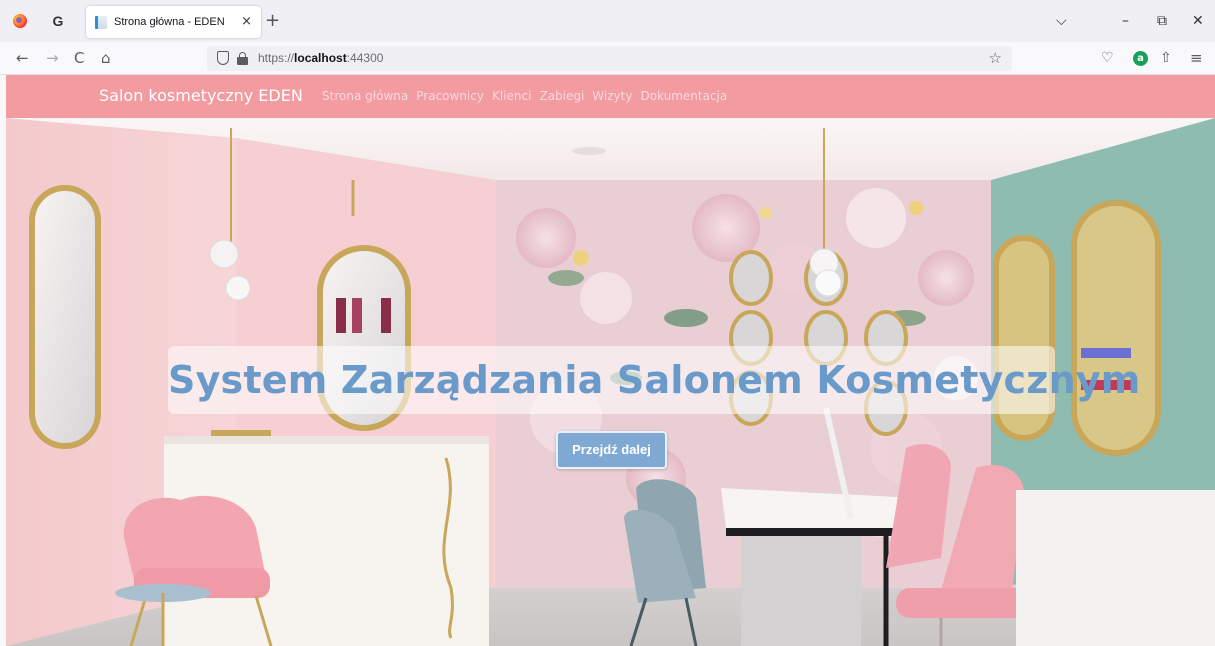 The image size is (1215, 646). I want to click on forward-icon: →, so click(52, 58).